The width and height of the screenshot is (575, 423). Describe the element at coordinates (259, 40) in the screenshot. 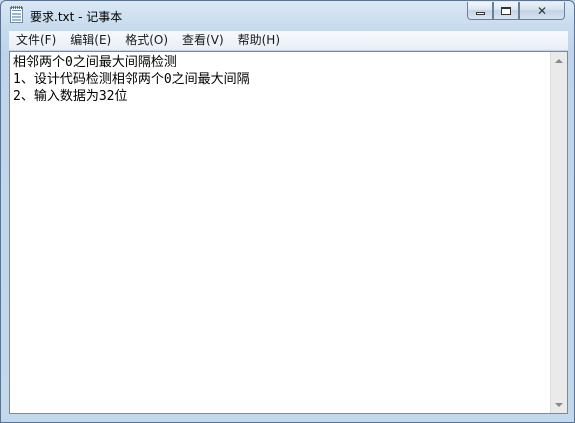

I see `menu-help: 帮助(H)` at that location.